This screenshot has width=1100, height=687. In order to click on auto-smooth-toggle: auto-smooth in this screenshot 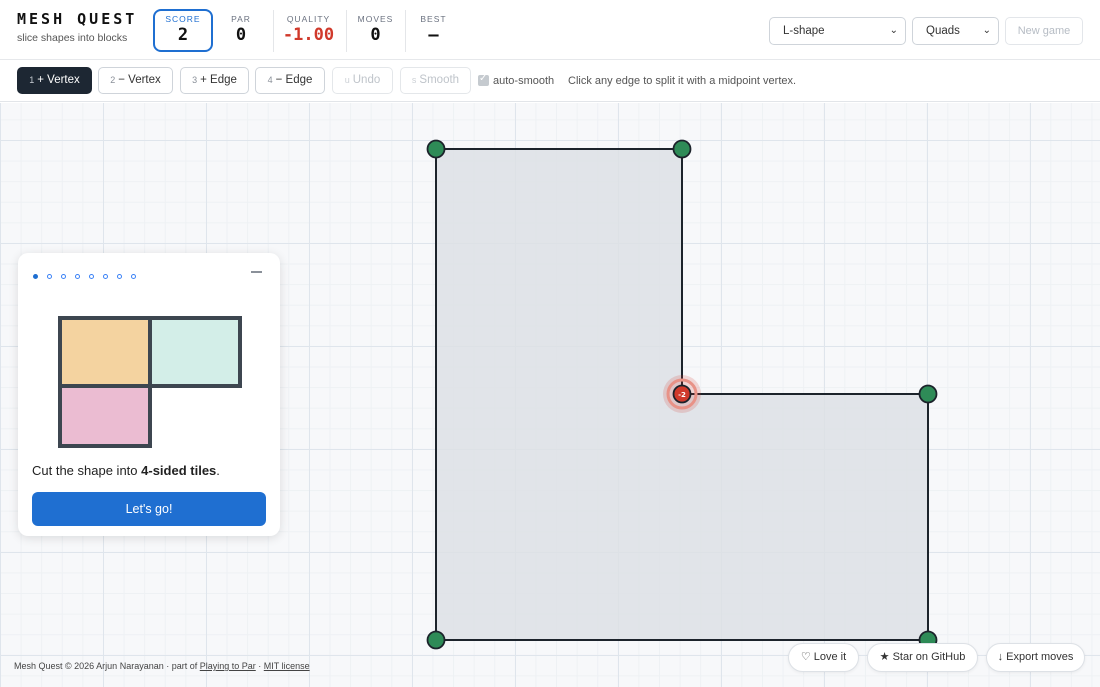, I will do `click(516, 80)`.